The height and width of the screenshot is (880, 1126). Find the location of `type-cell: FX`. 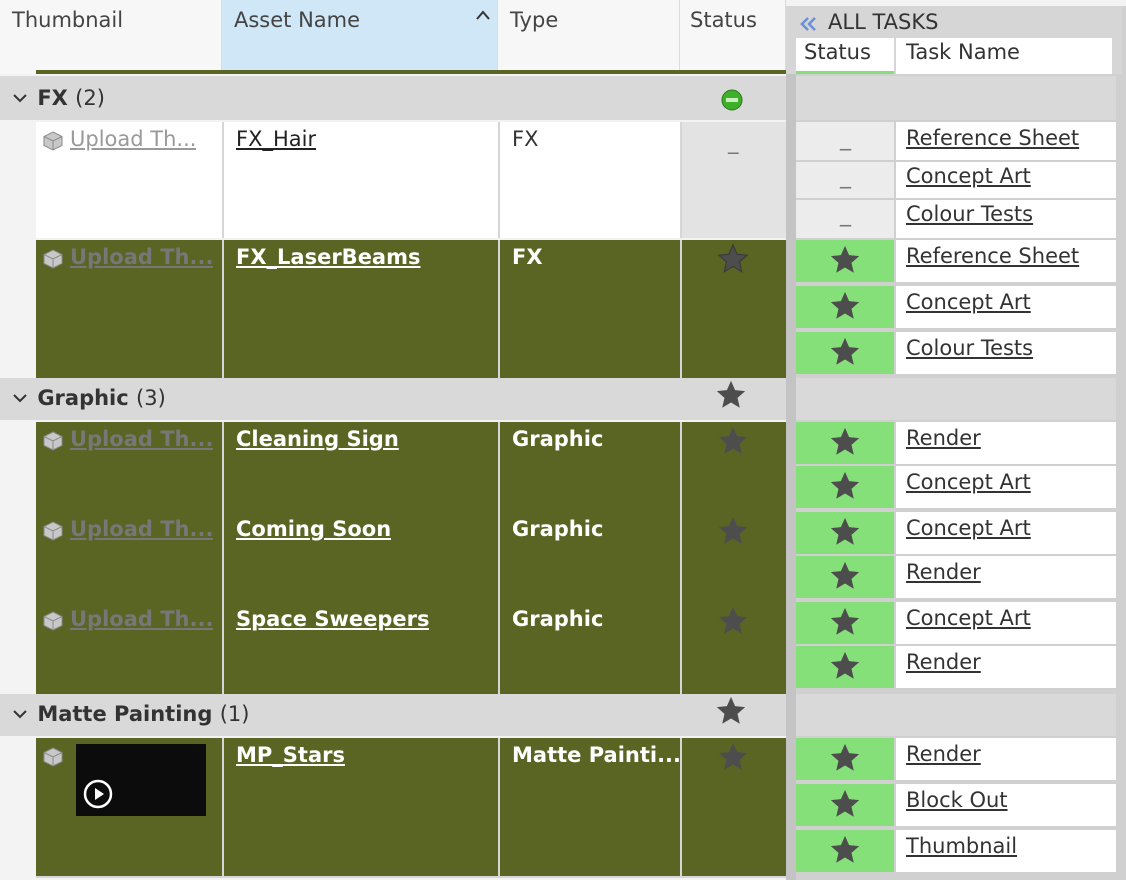

type-cell: FX is located at coordinates (591, 309).